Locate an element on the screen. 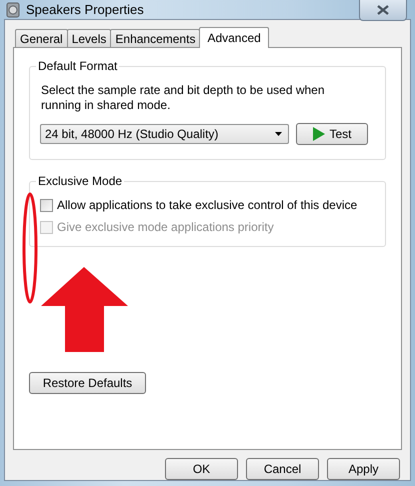  tab: Levels is located at coordinates (89, 38).